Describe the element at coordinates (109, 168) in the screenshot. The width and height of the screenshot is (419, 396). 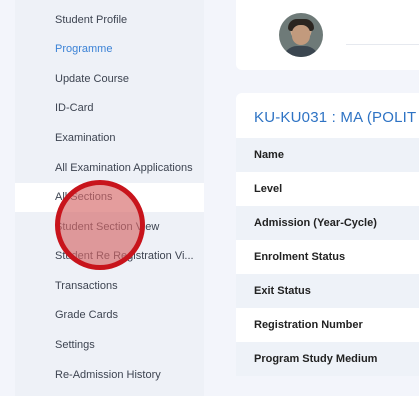
I see `sidebar-item-all-examination-applications: All Examination Applications` at that location.